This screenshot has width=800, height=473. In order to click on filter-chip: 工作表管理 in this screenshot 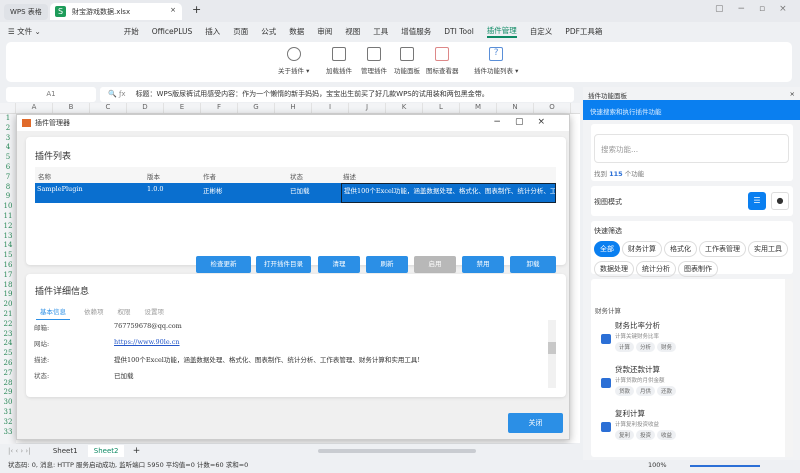, I will do `click(722, 249)`.